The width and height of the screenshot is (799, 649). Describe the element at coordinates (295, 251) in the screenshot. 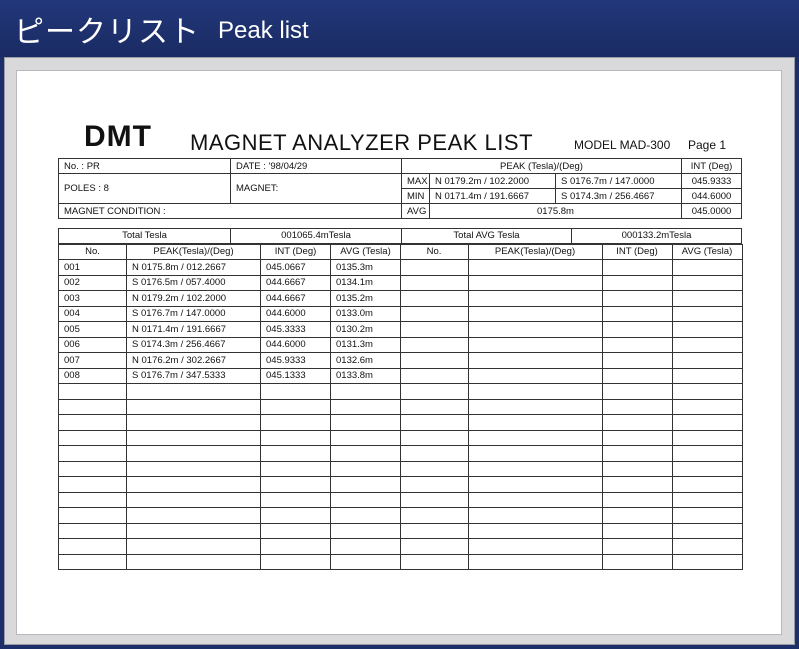

I see `col-int: INT (Deg)` at that location.